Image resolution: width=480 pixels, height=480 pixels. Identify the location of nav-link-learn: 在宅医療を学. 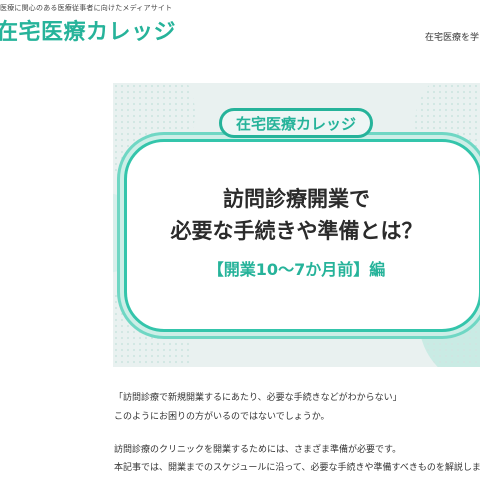
(452, 36).